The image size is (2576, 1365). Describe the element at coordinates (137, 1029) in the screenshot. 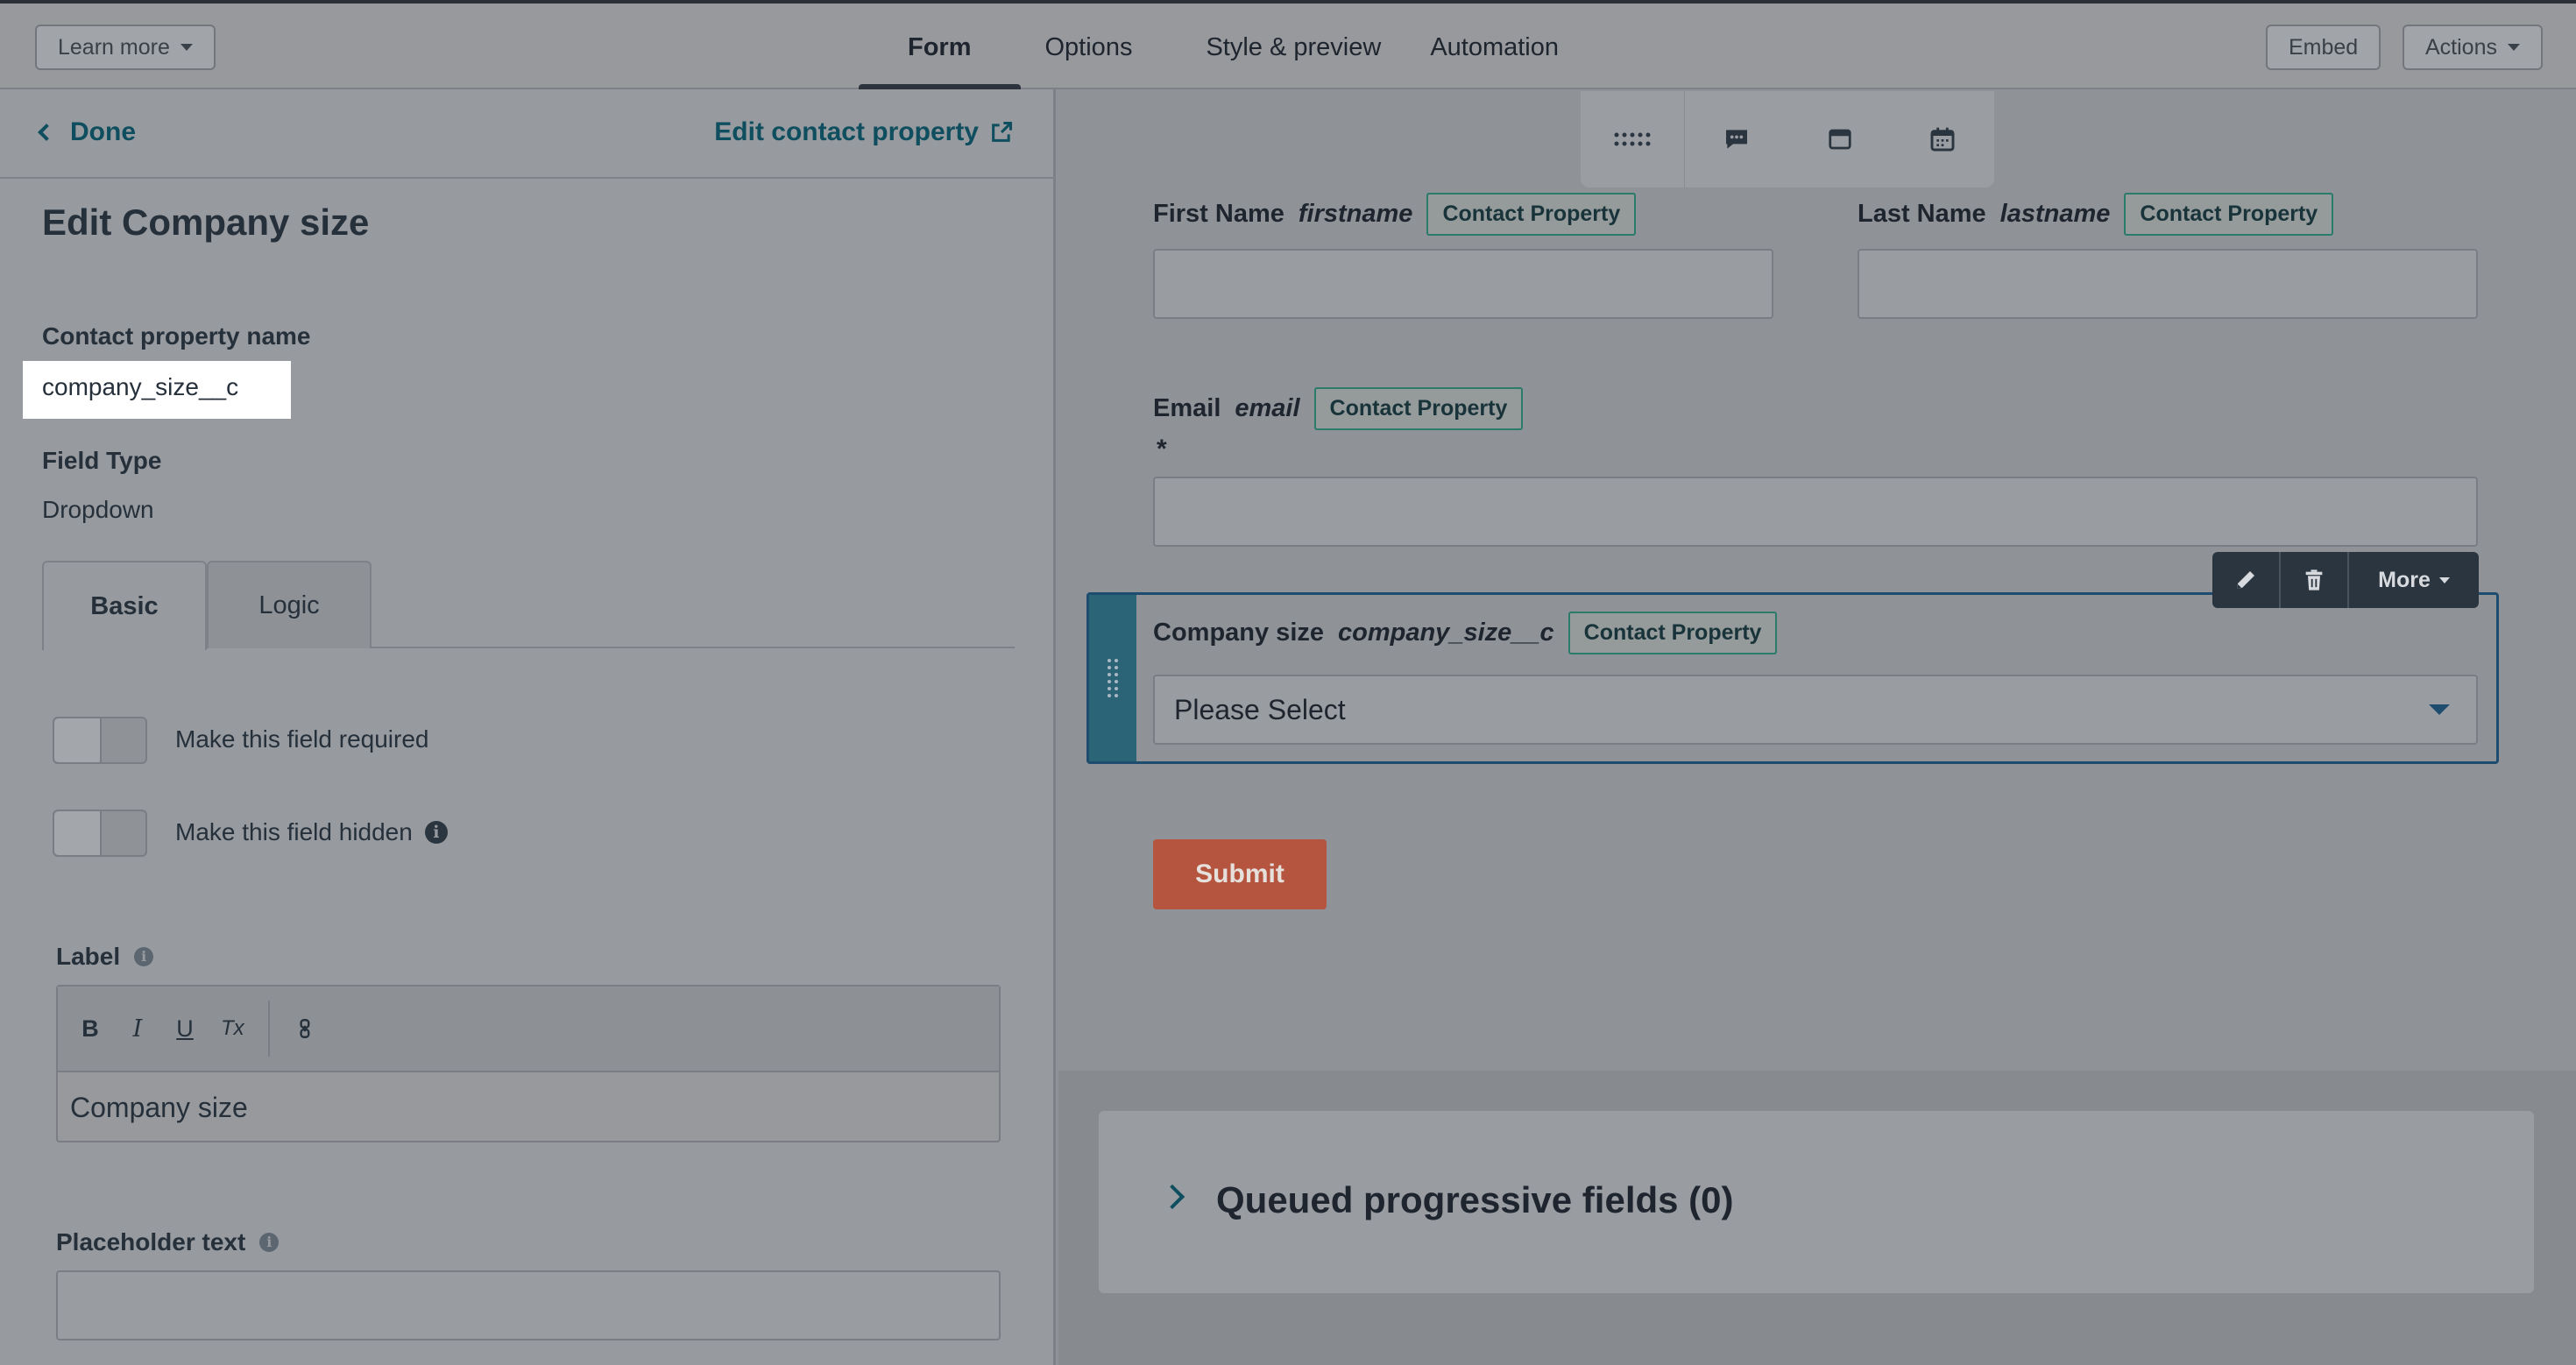

I see `italic-icon: I` at that location.